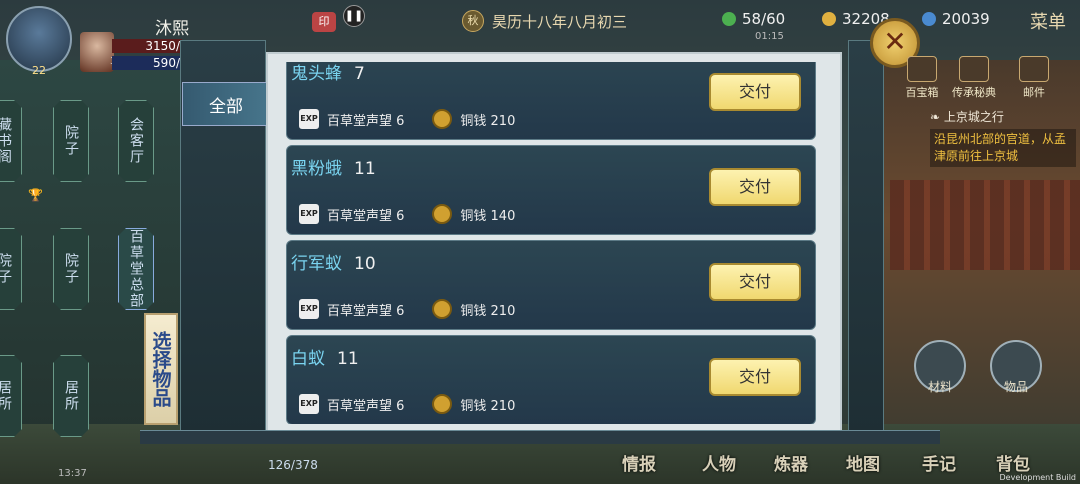  I want to click on book-icon, so click(974, 69).